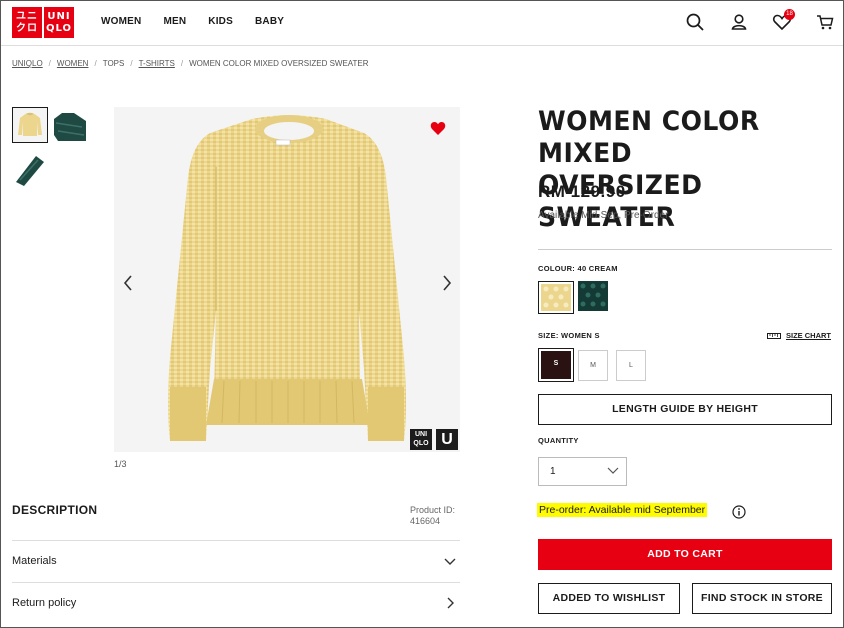 This screenshot has height=628, width=844. Describe the element at coordinates (43, 22) in the screenshot. I see `uniqlo-logo: ユニ クロ UNI QLO` at that location.